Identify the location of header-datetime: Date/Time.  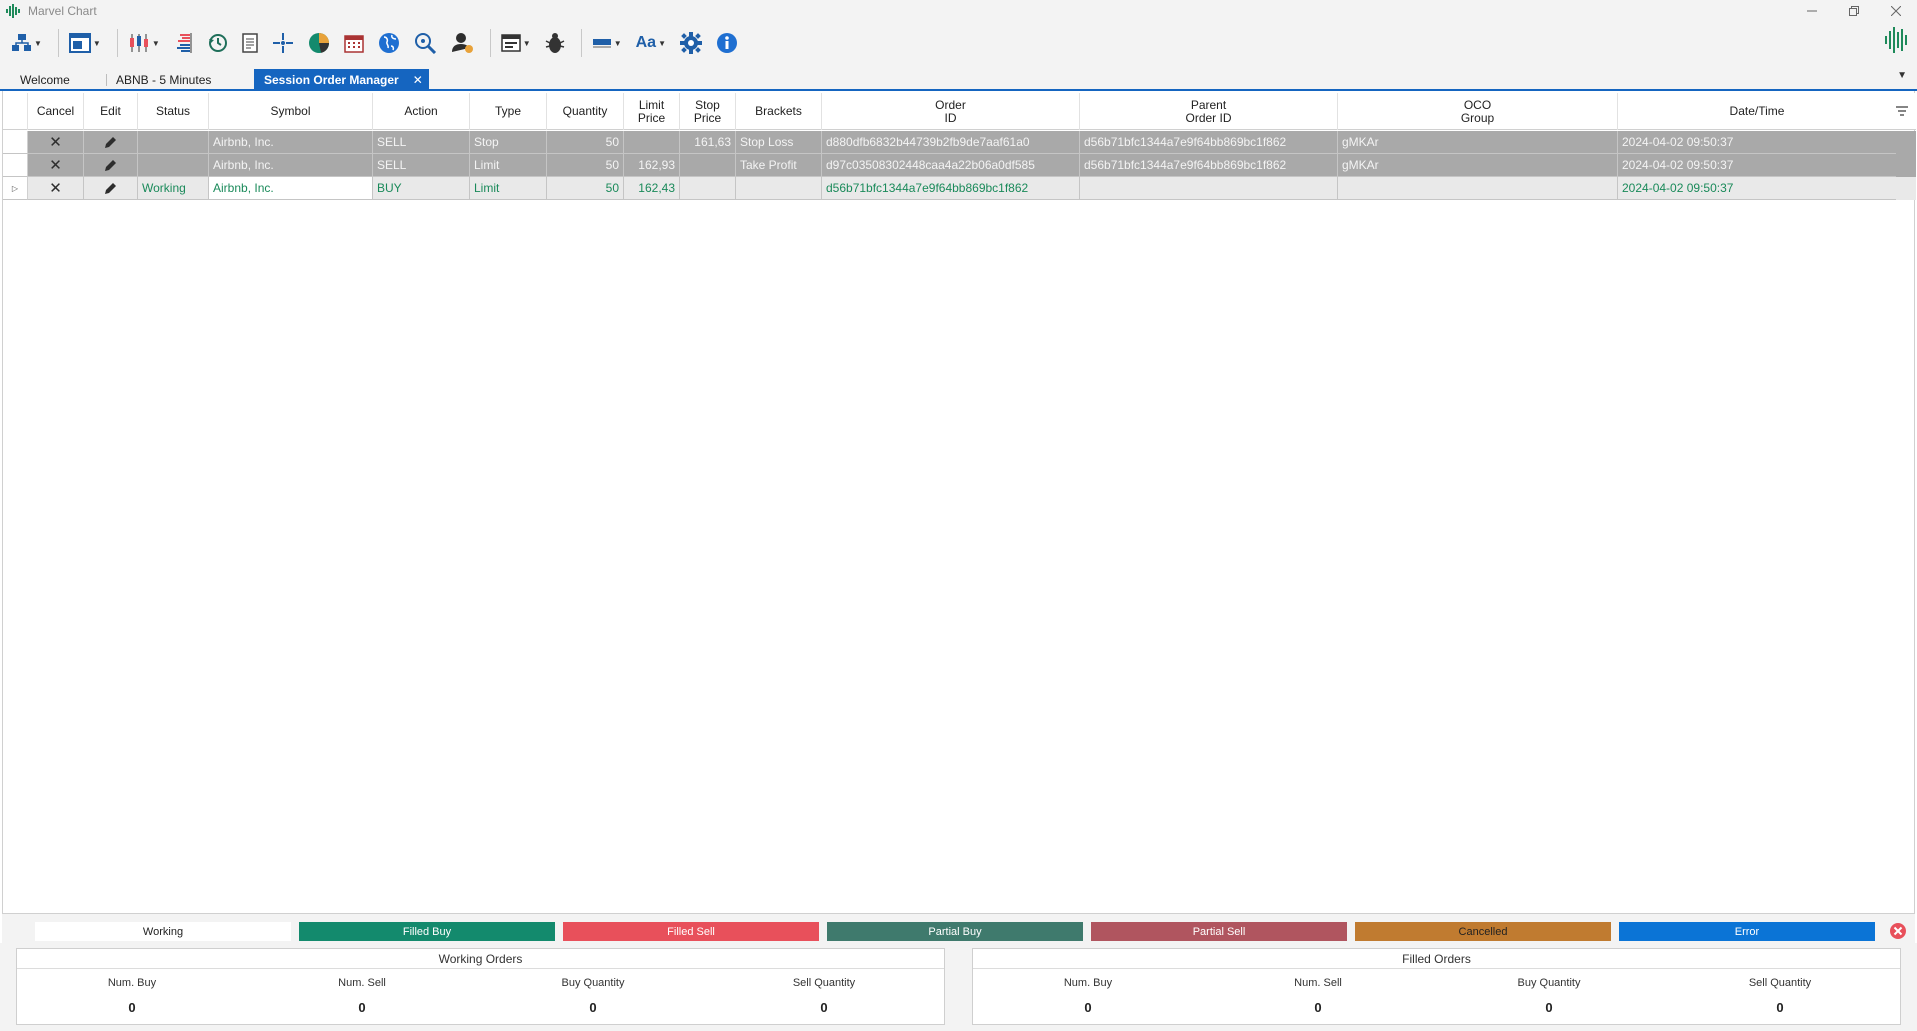
(1757, 111).